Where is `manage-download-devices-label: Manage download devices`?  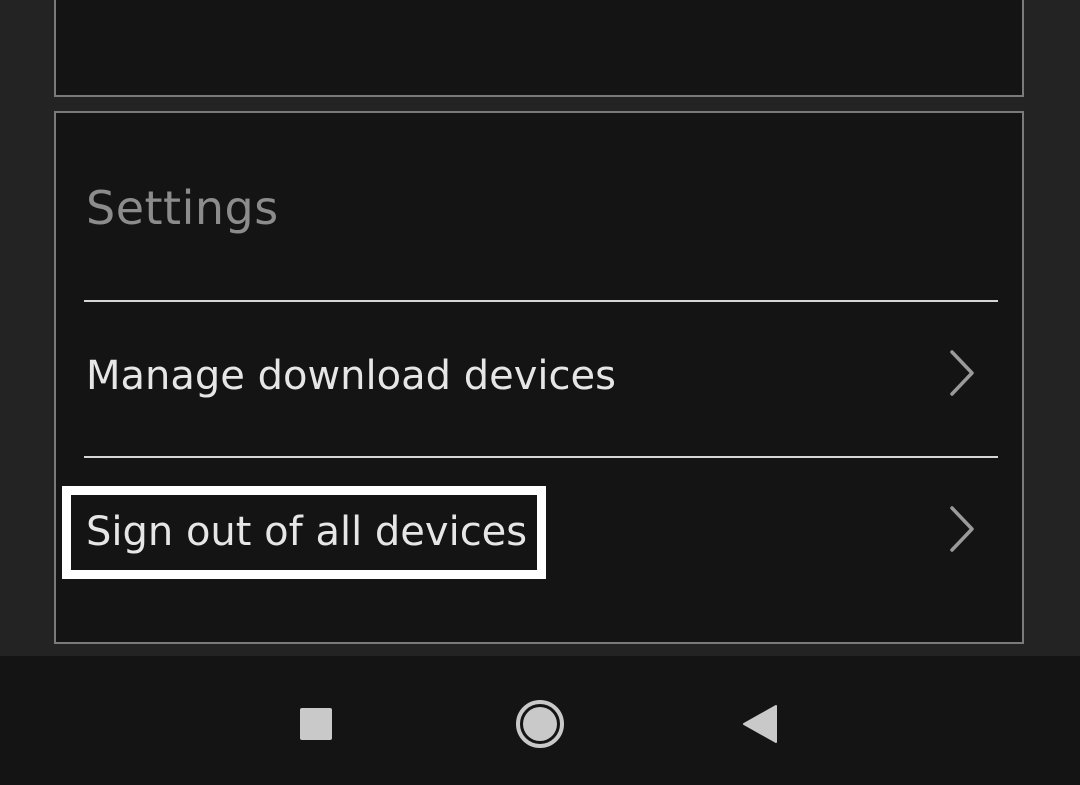
manage-download-devices-label: Manage download devices is located at coordinates (351, 376).